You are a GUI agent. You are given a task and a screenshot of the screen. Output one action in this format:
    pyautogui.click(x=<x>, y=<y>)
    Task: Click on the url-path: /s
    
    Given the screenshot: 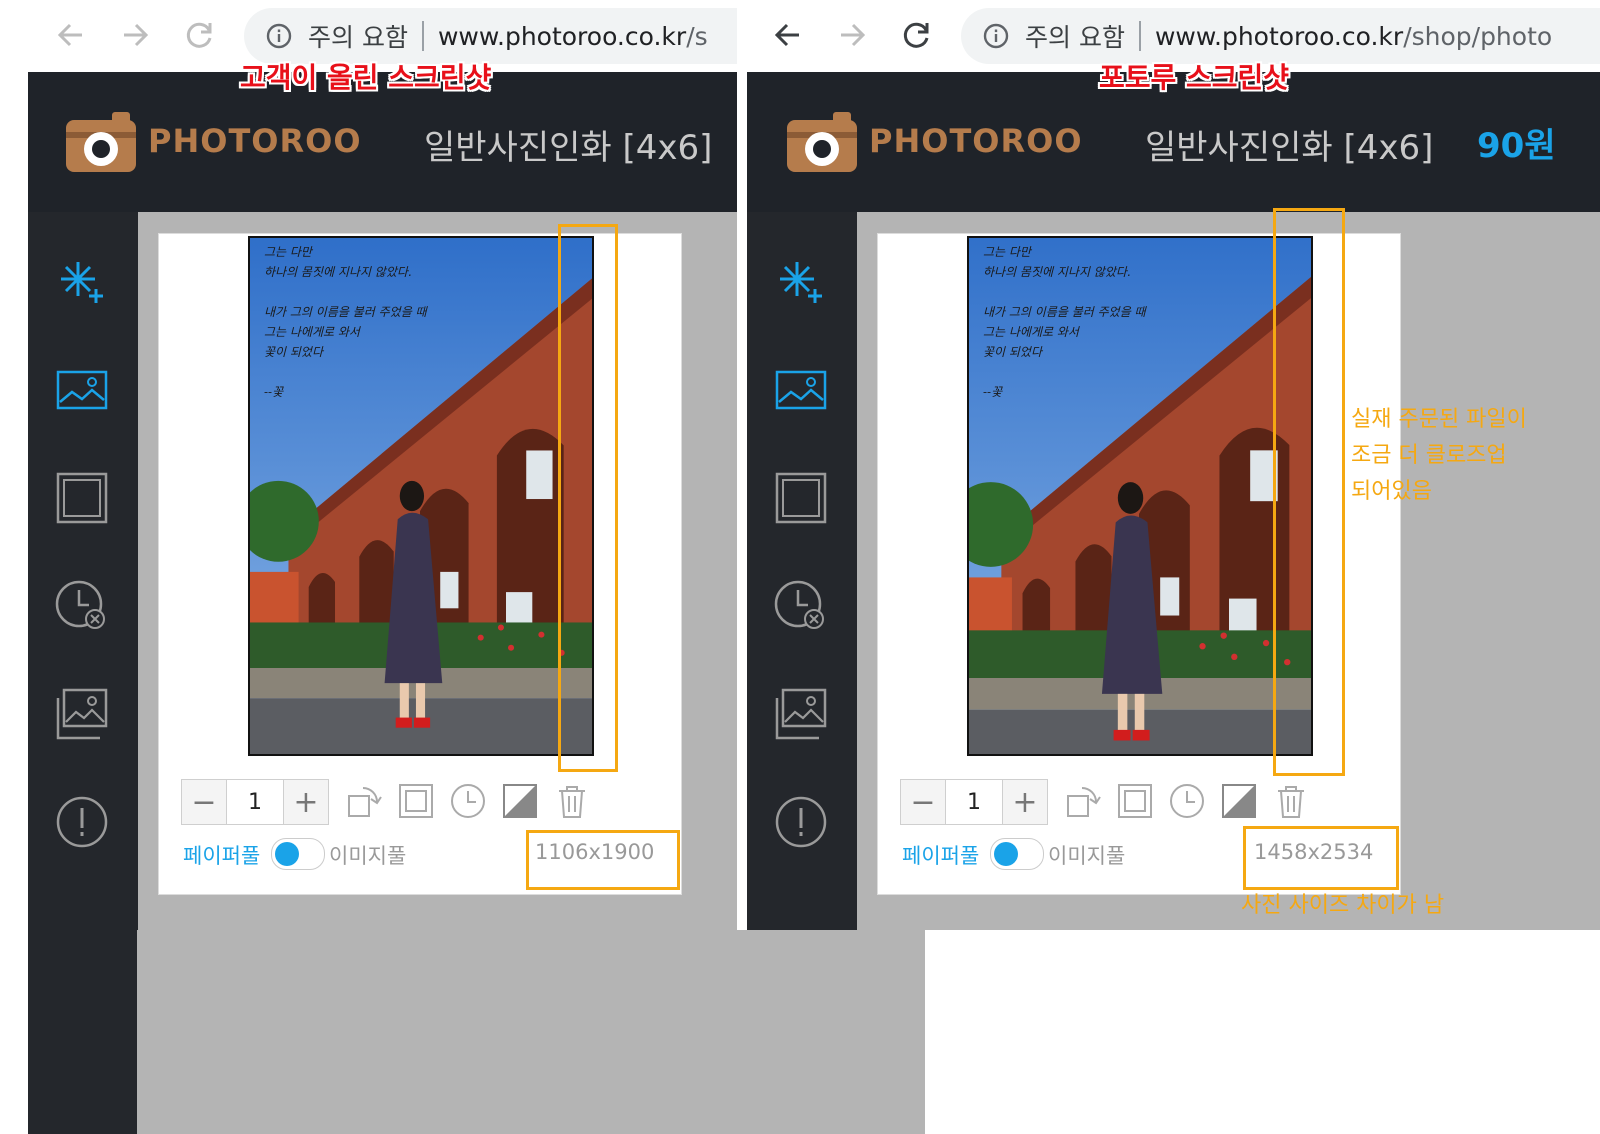 What is the action you would take?
    pyautogui.click(x=697, y=36)
    